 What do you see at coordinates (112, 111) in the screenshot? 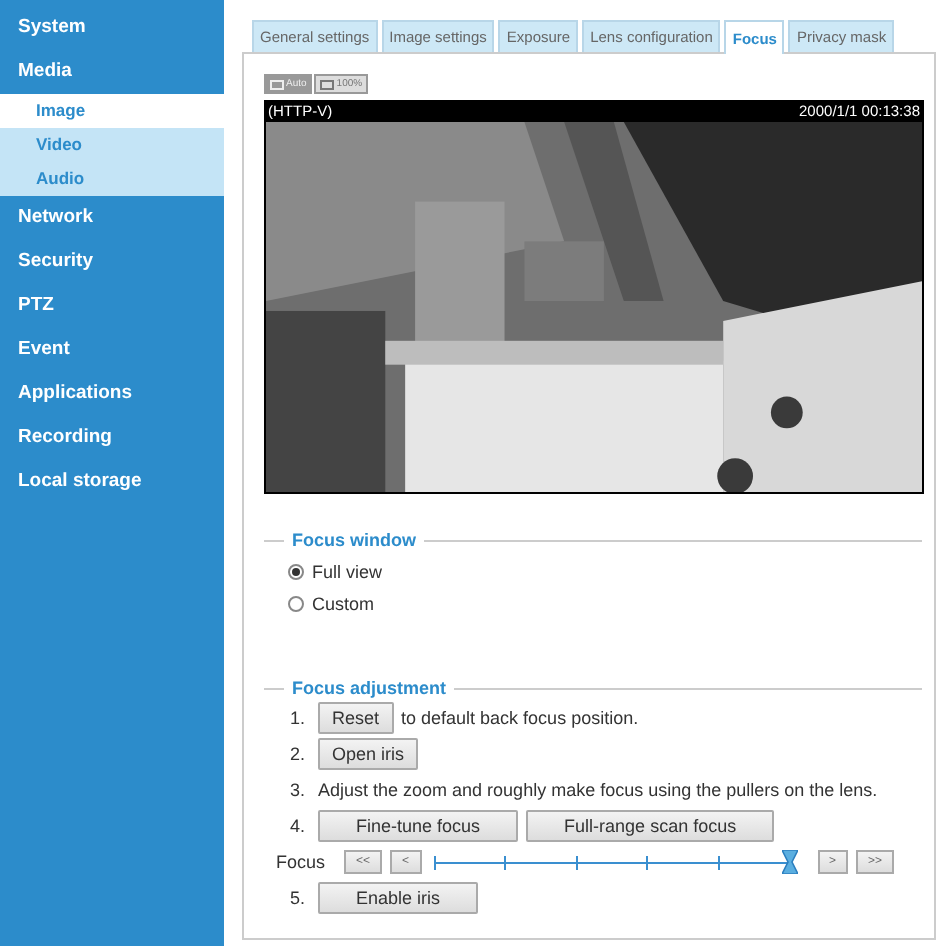
I see `sidebar-subitem: Image` at bounding box center [112, 111].